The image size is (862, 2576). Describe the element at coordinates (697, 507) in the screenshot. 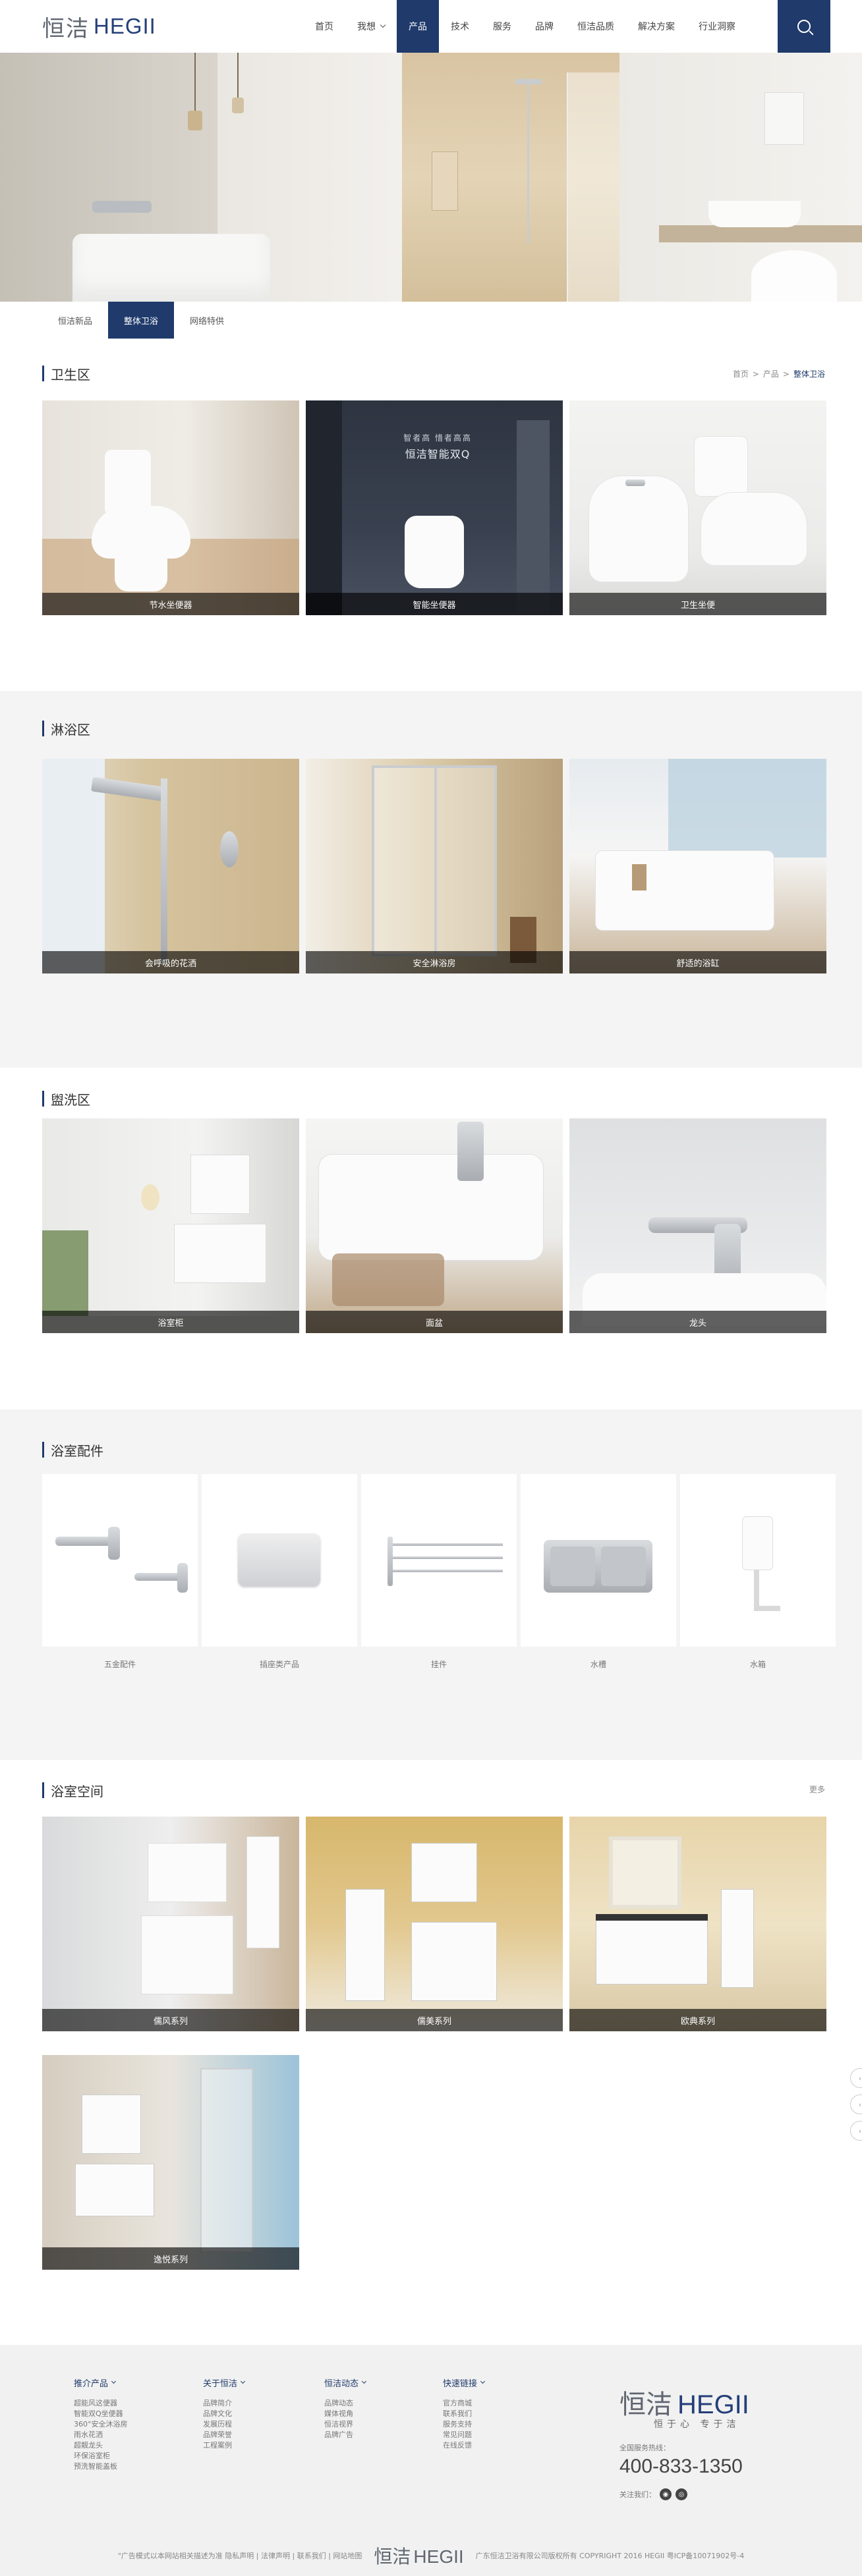

I see `product-card: 卫生坐便` at that location.